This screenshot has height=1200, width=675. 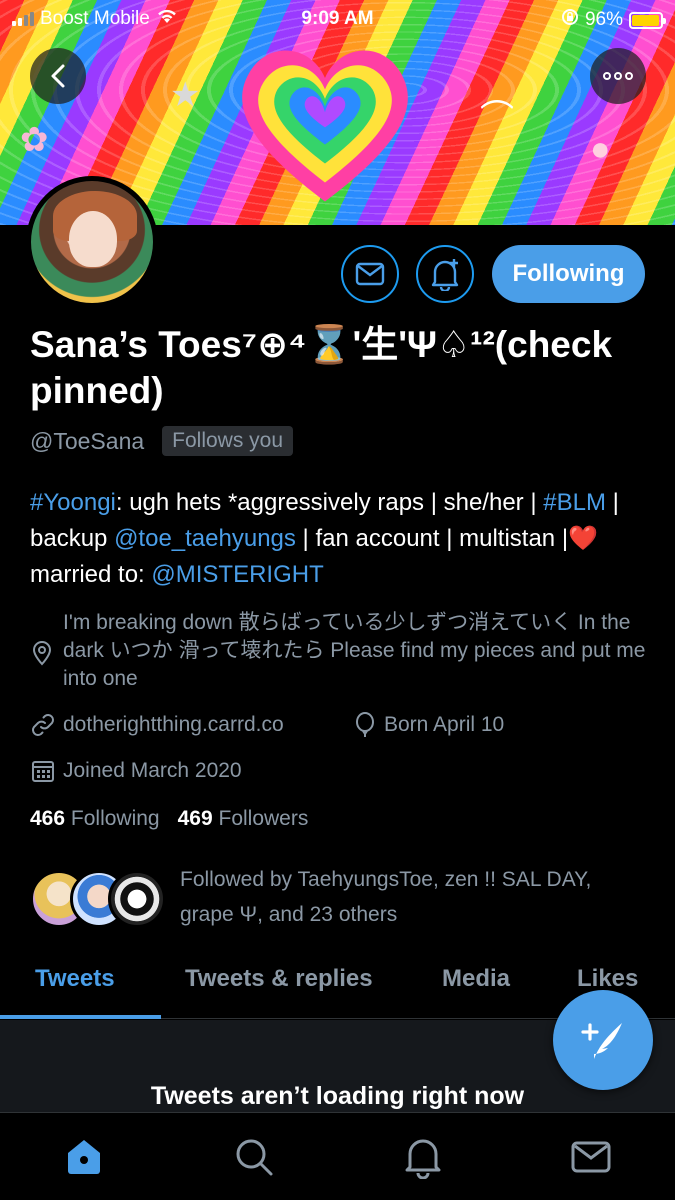 I want to click on feed-error-message: Tweets aren’t loading right now, so click(x=337, y=1096).